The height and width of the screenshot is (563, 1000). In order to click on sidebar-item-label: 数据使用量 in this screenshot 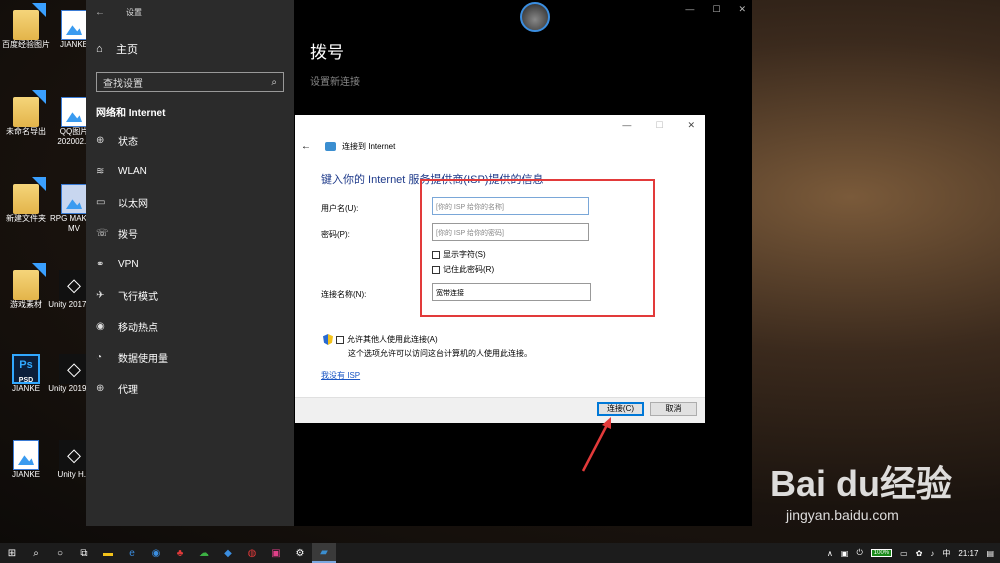, I will do `click(143, 359)`.